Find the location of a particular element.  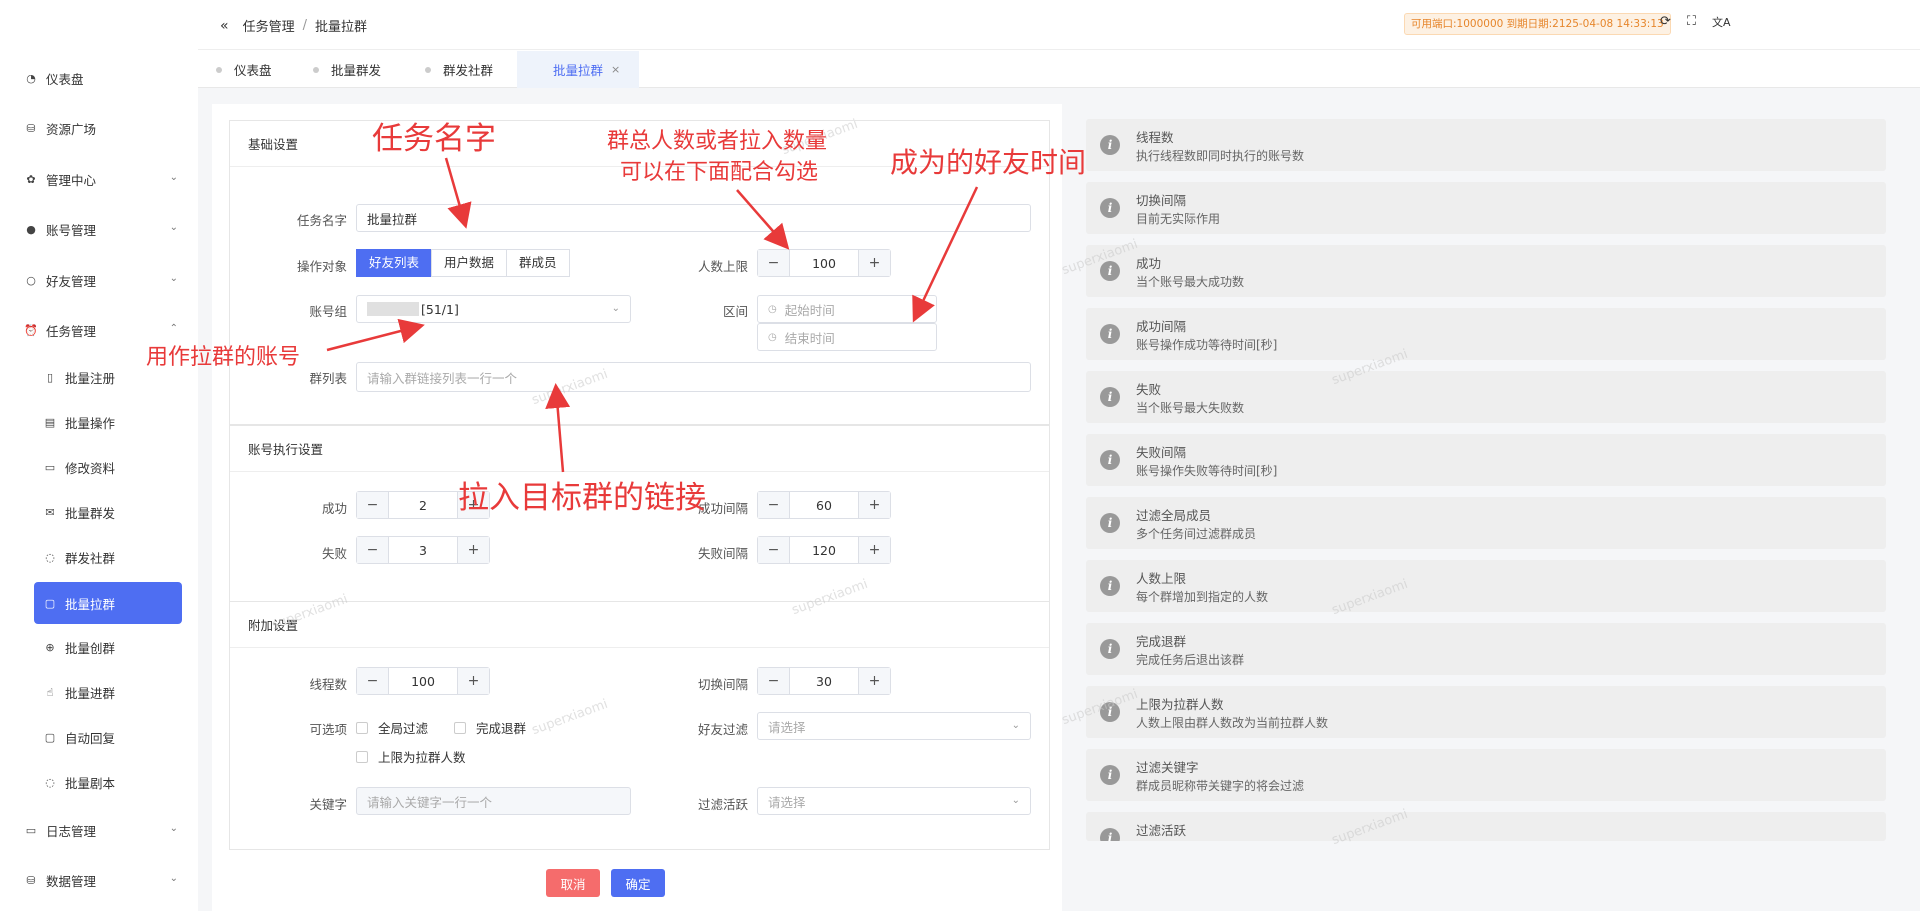

active-filter-select: 请选择 ⌄ is located at coordinates (894, 801).